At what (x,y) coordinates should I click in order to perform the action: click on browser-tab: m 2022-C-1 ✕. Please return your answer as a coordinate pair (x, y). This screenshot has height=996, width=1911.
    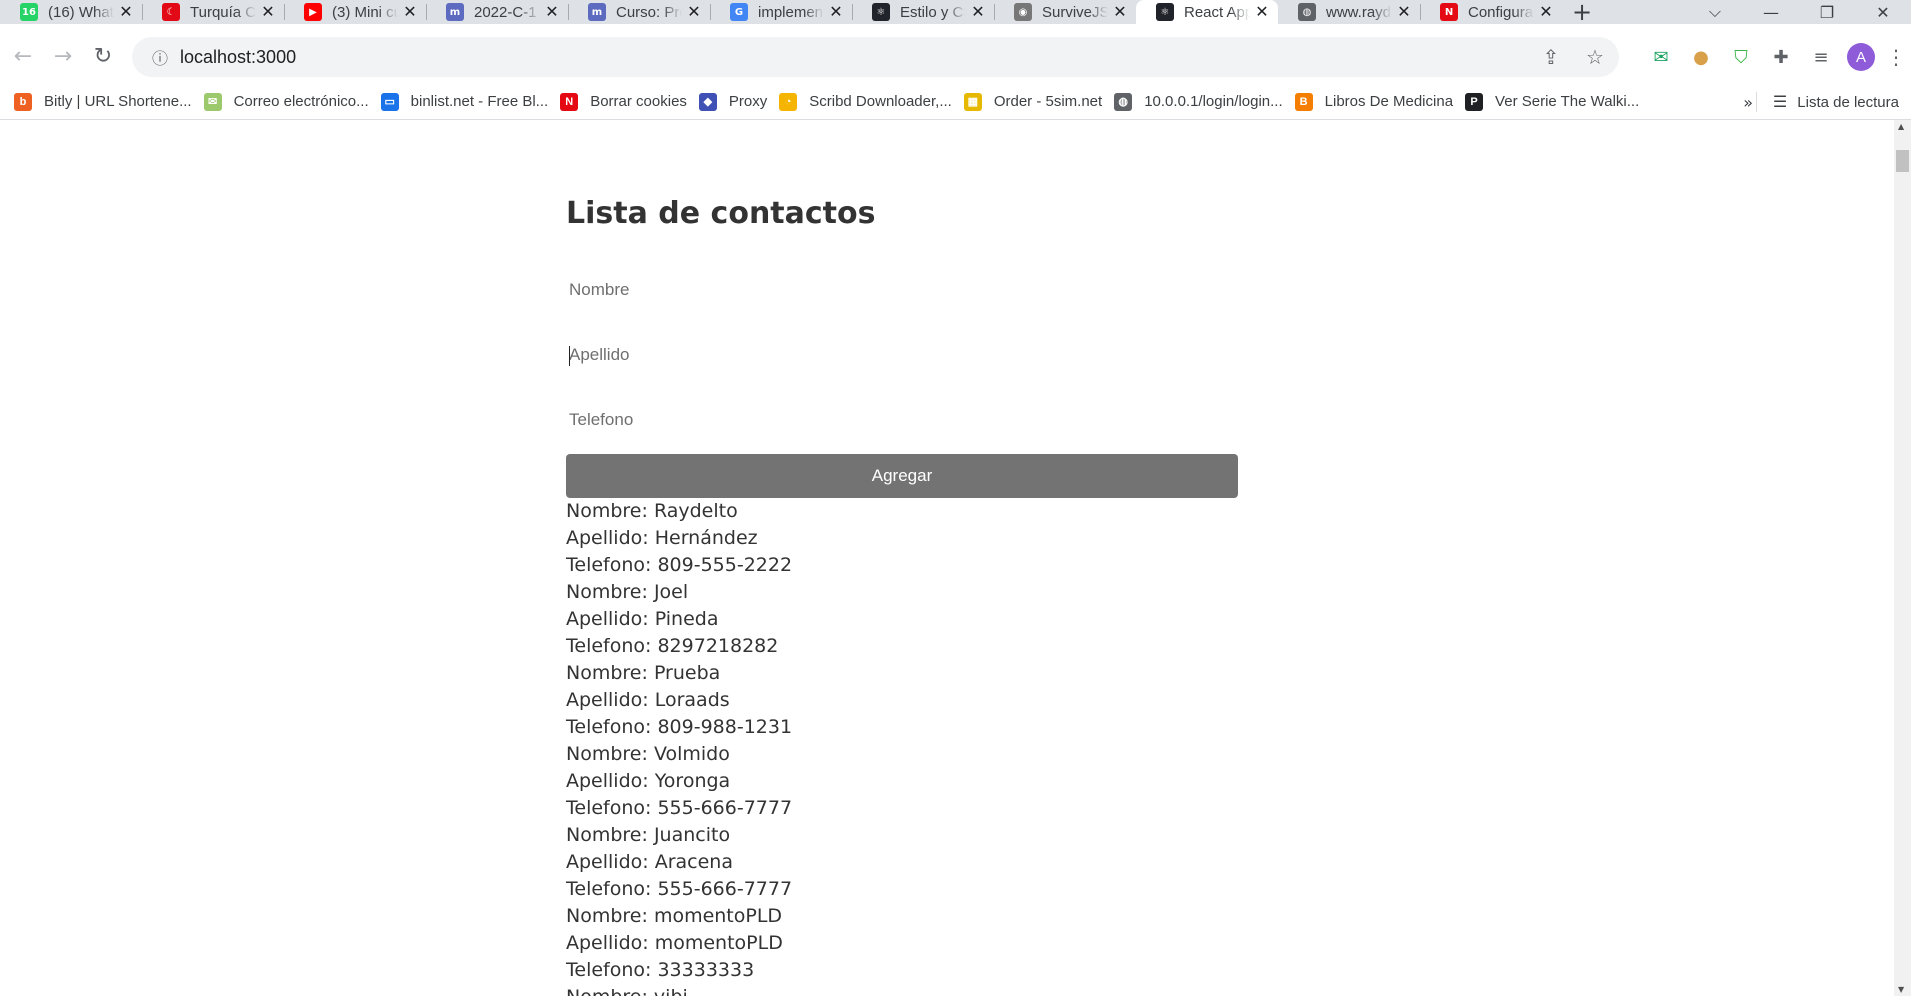
    Looking at the image, I should click on (497, 12).